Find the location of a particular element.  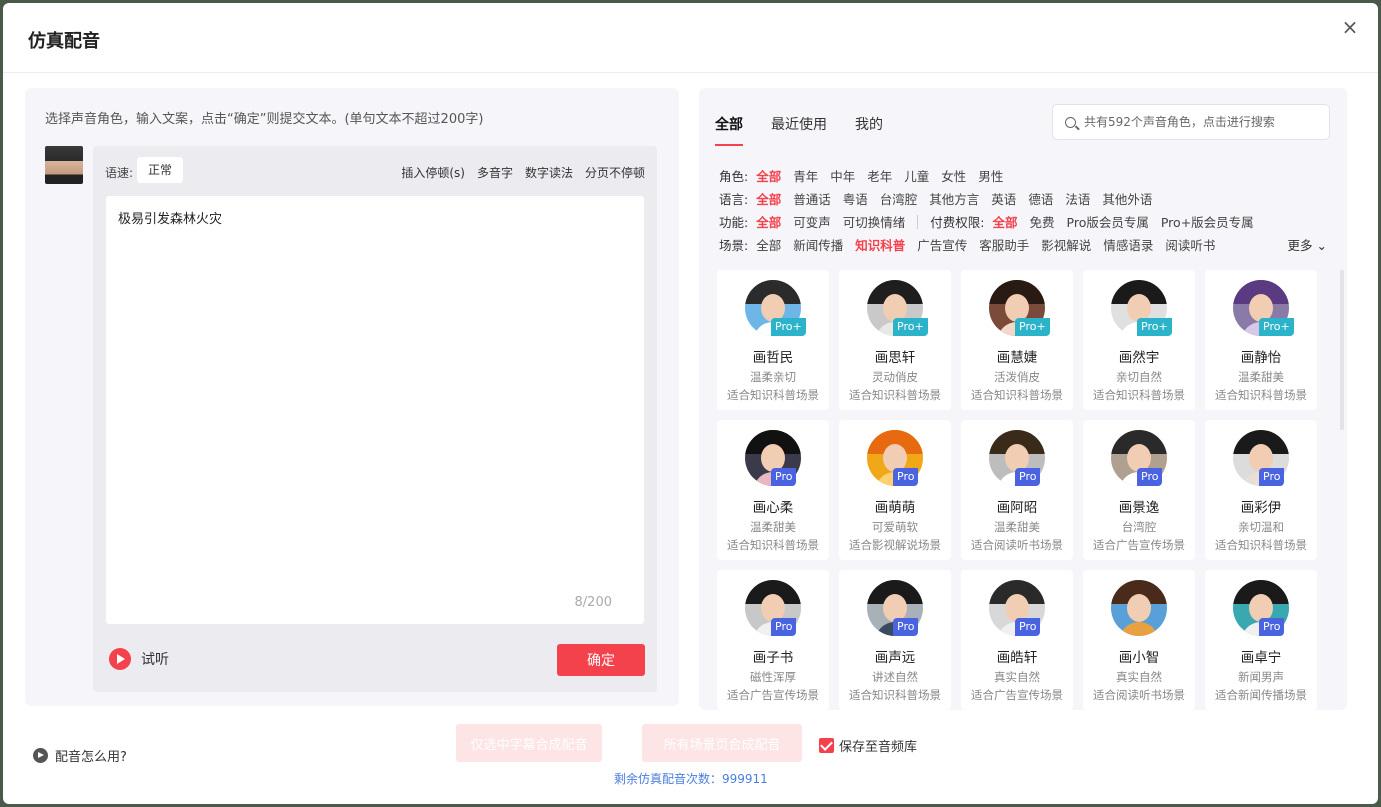

voice-card: 画小智 真实自然 适合阅读听书场景 is located at coordinates (1139, 640).